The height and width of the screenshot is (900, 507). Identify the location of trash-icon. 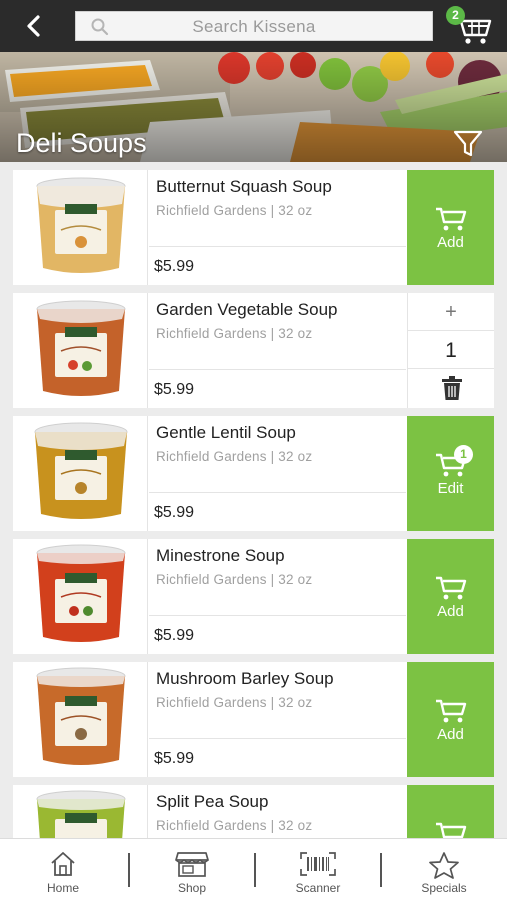
(452, 388).